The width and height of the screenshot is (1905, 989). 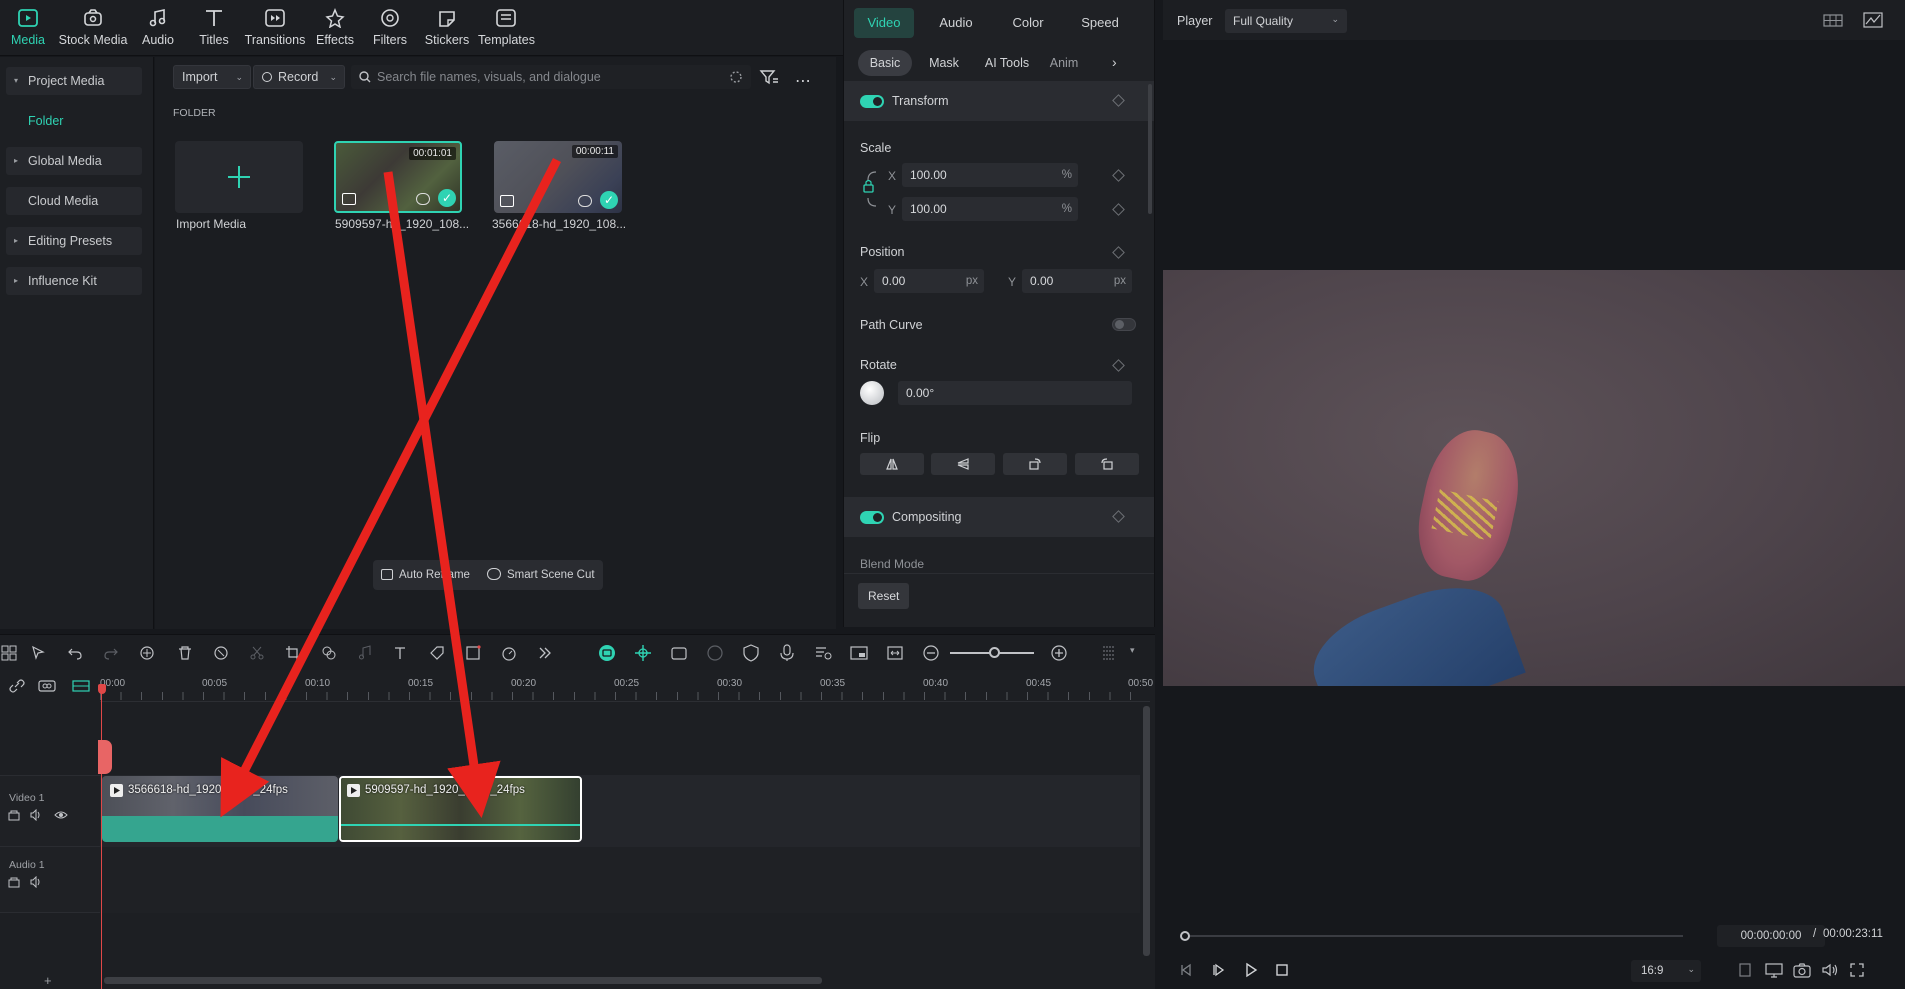 I want to click on scope-icon, so click(x=1873, y=20).